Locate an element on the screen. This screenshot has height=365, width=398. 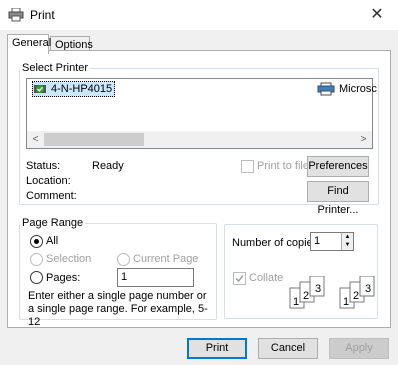
printer-item-hp4015: 4-N-HP4015 is located at coordinates (74, 89).